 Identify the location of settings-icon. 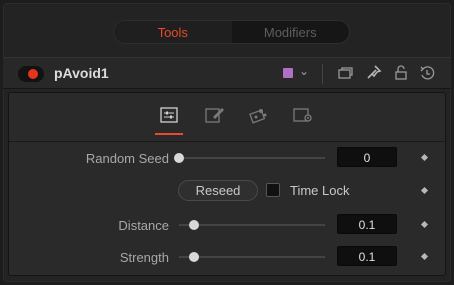
(302, 115).